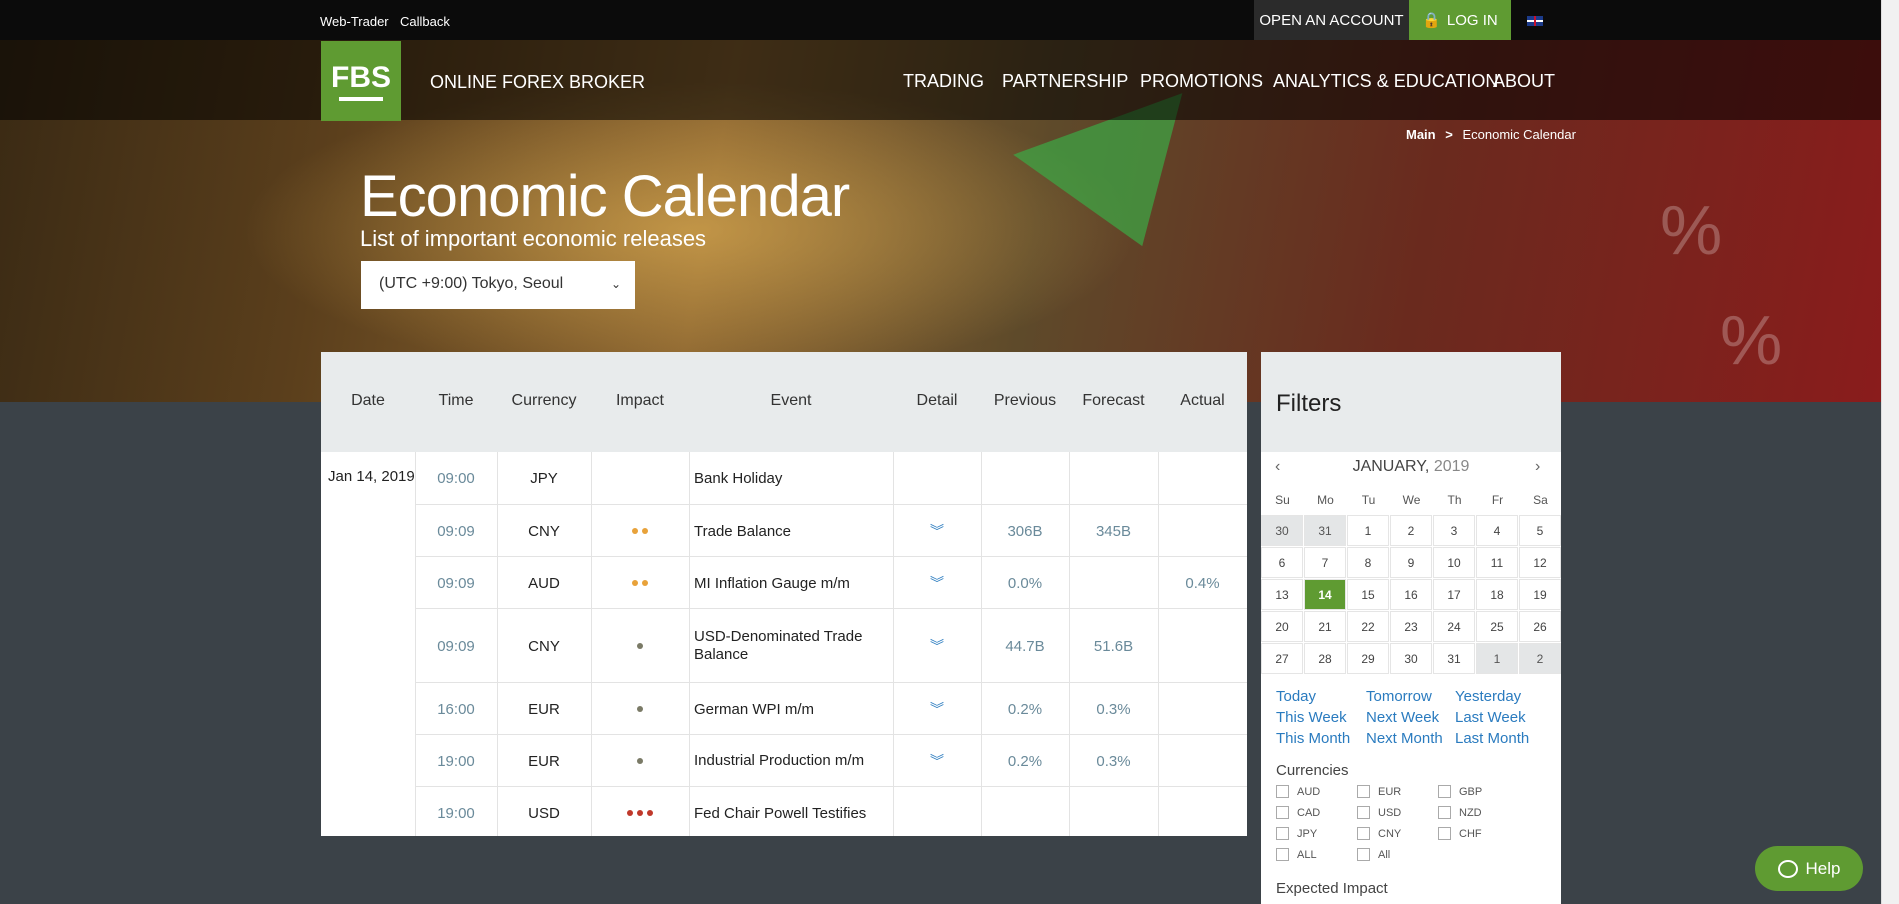 The image size is (1899, 904). What do you see at coordinates (1411, 594) in the screenshot?
I see `calendar-day: 16` at bounding box center [1411, 594].